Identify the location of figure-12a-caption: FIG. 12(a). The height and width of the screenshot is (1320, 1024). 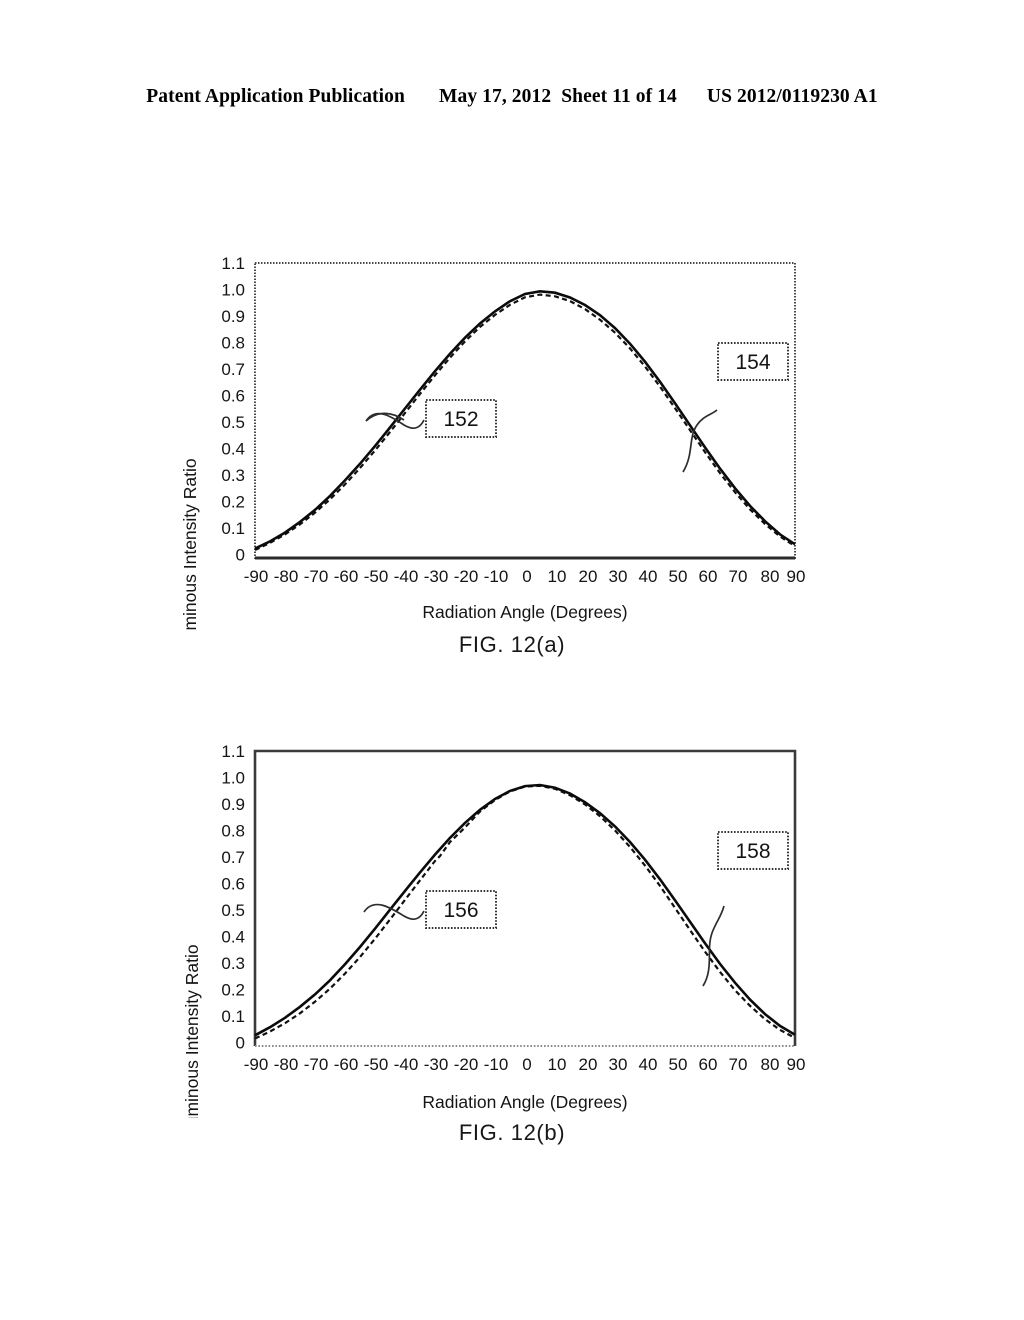
(512, 644).